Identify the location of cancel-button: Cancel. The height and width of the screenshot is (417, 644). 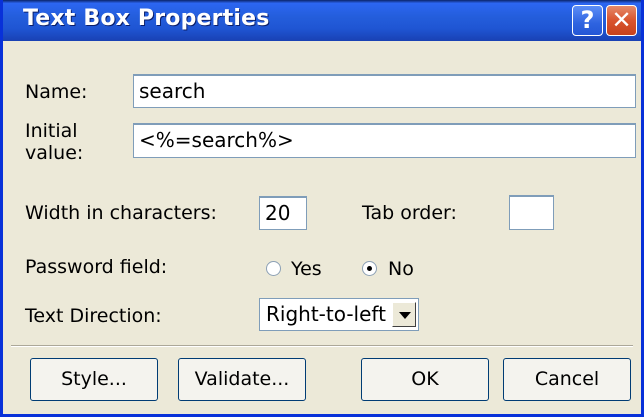
(567, 379).